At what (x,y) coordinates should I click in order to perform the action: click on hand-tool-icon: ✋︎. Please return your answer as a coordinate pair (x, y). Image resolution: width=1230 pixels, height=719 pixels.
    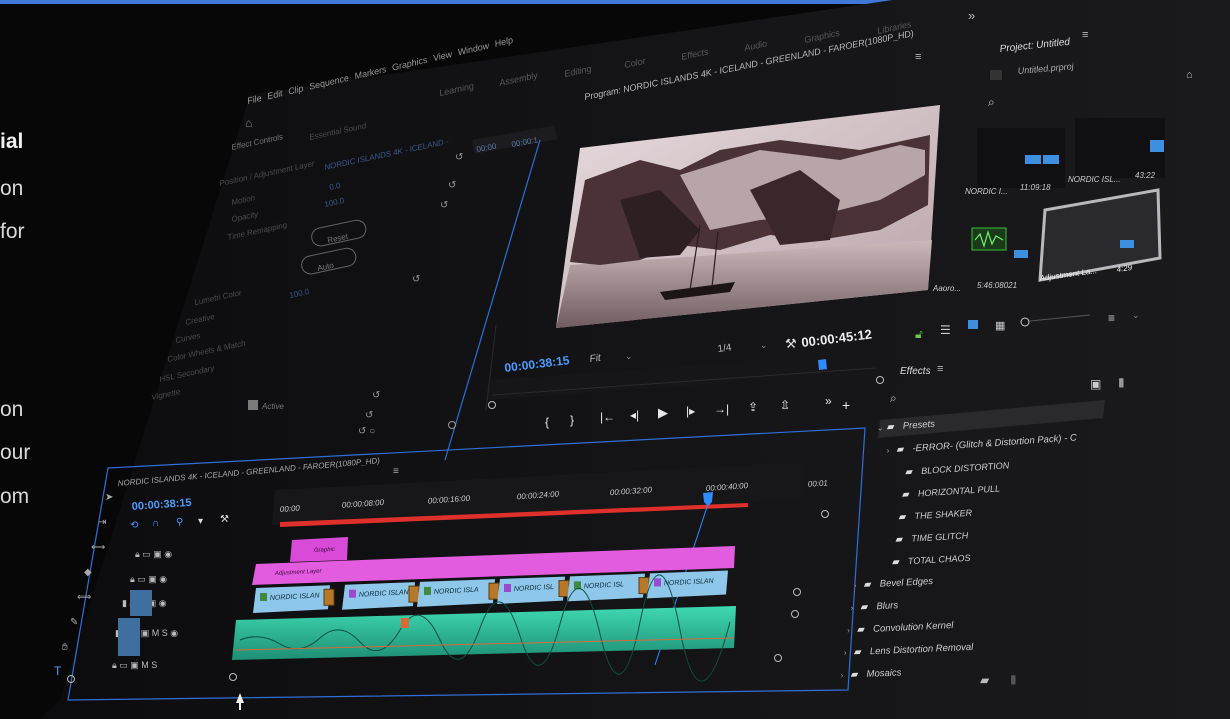
    Looking at the image, I should click on (65, 647).